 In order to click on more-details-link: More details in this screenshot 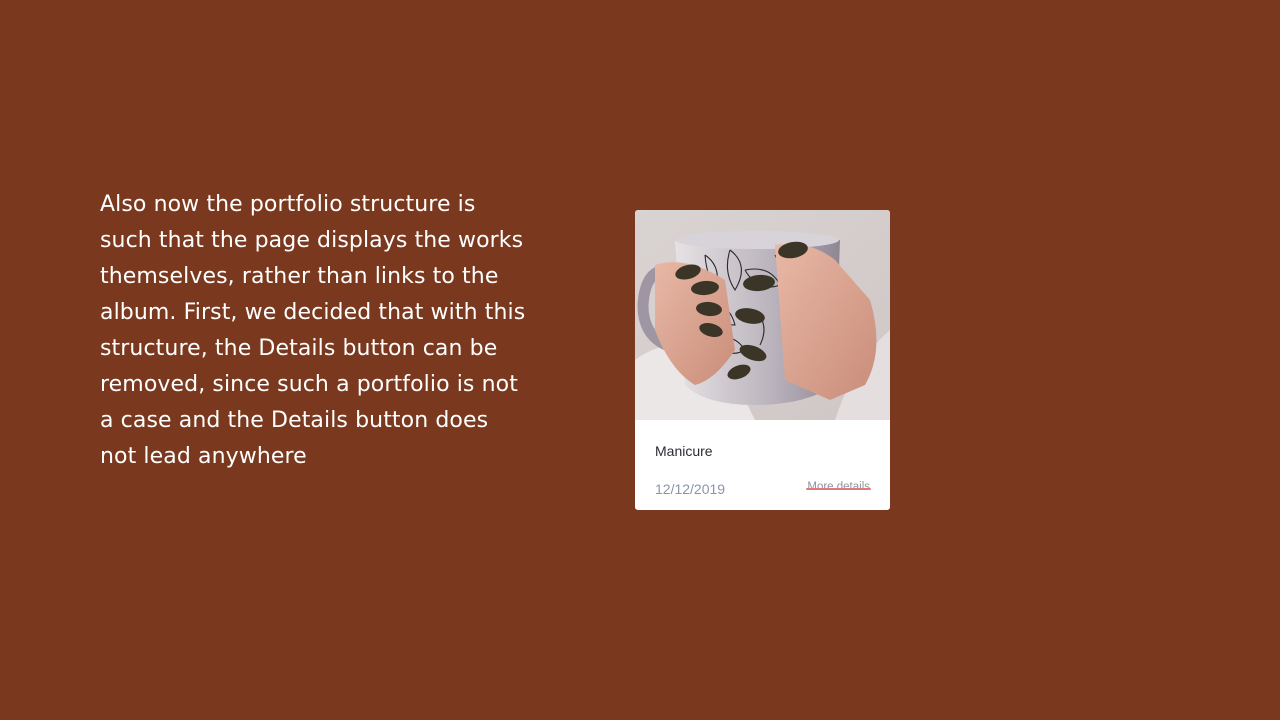, I will do `click(838, 487)`.